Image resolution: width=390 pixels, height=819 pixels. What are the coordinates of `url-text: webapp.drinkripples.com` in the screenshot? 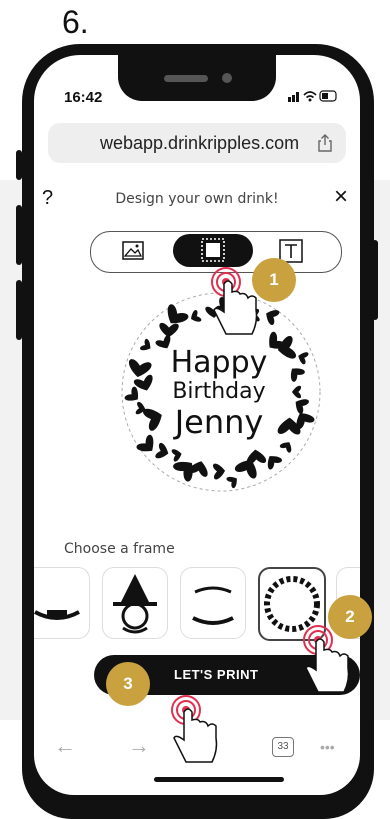 It's located at (200, 143).